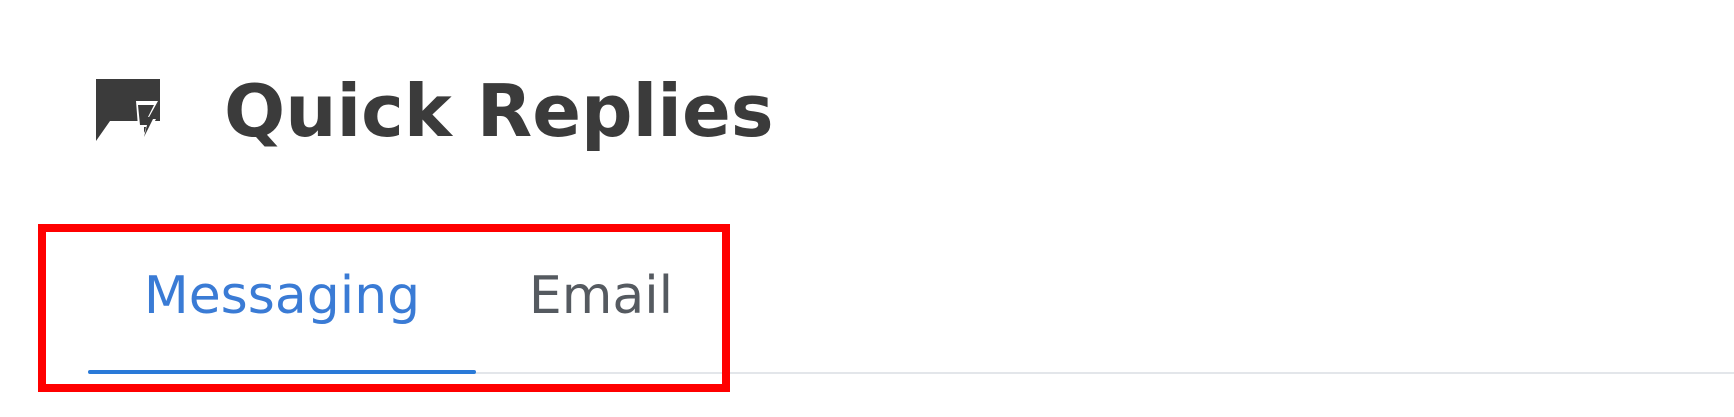 The width and height of the screenshot is (1734, 417). I want to click on page-title: Quick Replies, so click(499, 111).